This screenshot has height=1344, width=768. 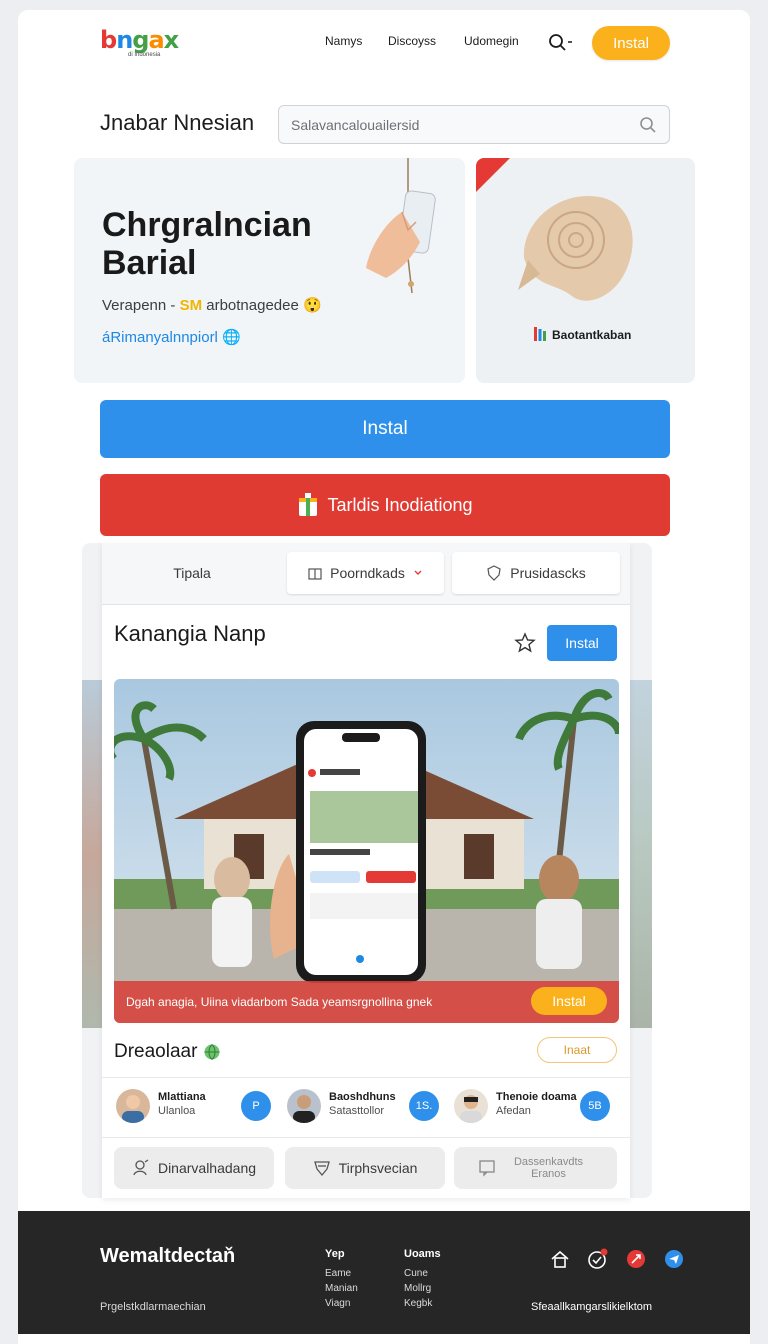 I want to click on reviewer-item: Baoshdhuns Satasttollor 1S., so click(x=367, y=1107).